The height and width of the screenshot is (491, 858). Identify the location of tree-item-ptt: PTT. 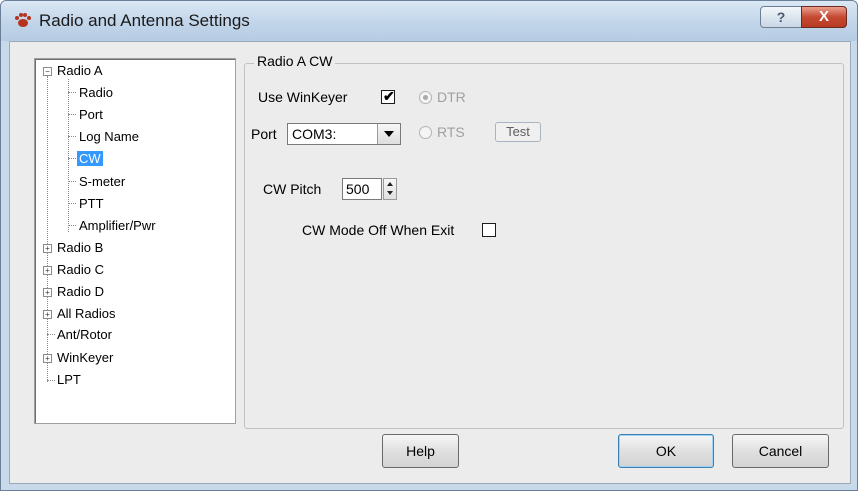
(91, 204).